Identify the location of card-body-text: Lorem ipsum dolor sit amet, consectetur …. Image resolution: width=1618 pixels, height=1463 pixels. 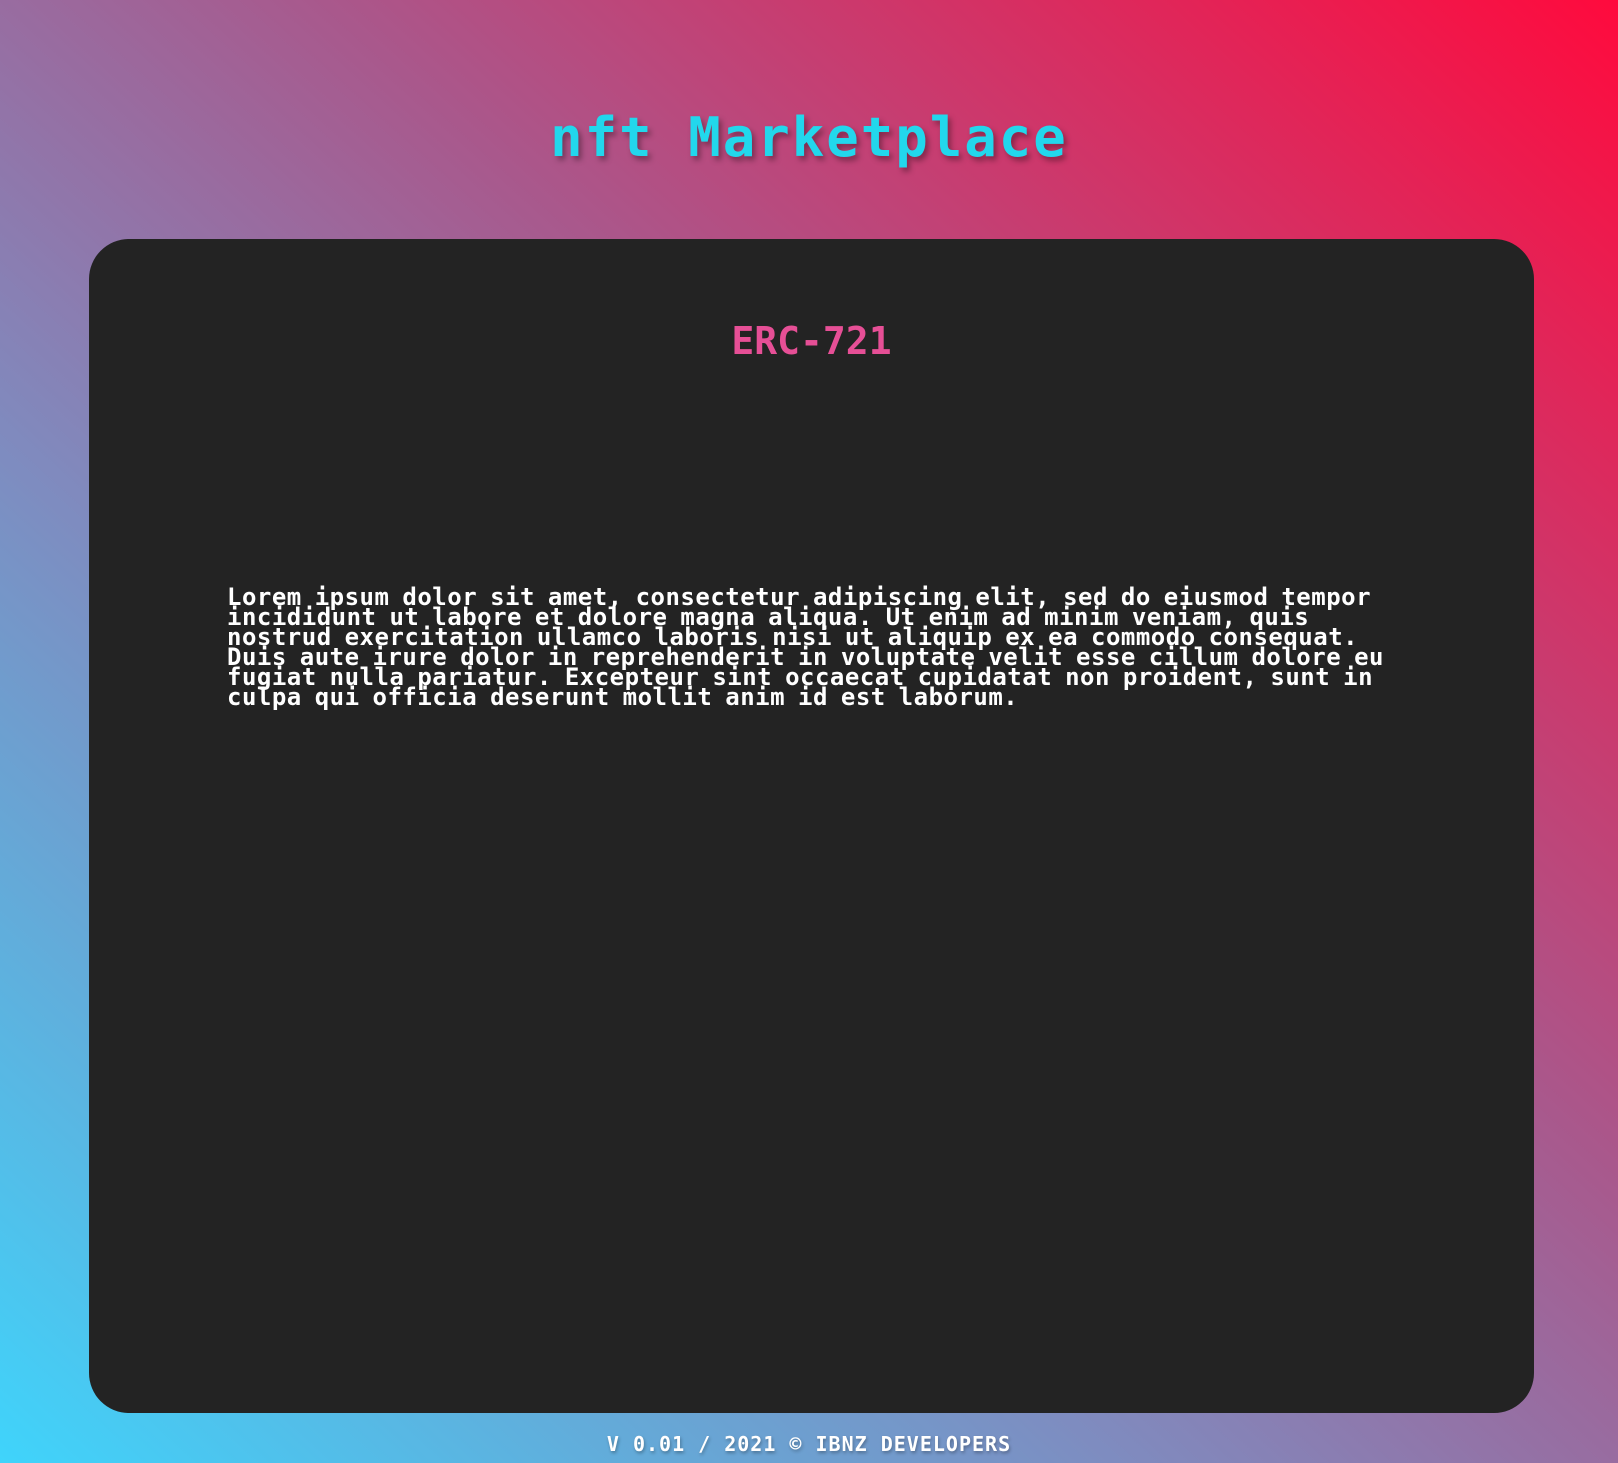
(805, 647).